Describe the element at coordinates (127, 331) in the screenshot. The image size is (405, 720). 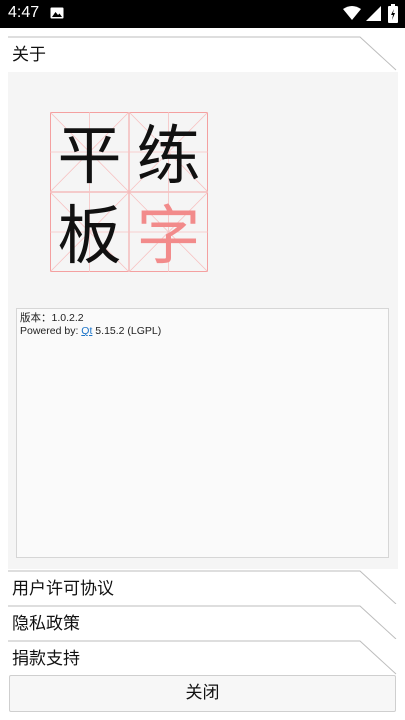
I see `powered-by-suffix: 5.15.2 (LGPL)` at that location.